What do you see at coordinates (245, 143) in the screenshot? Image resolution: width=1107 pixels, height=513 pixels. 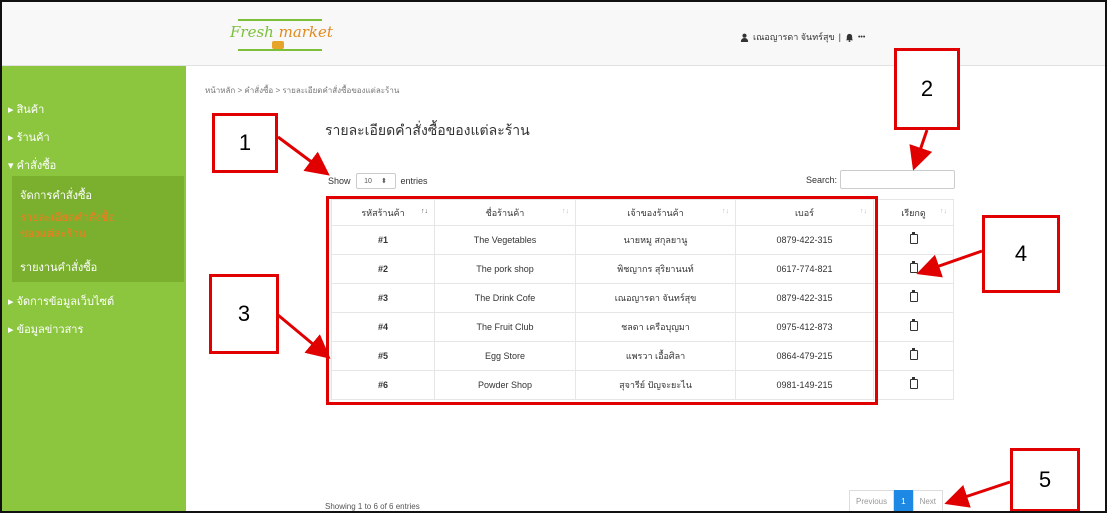 I see `annotation-label-1: 1` at bounding box center [245, 143].